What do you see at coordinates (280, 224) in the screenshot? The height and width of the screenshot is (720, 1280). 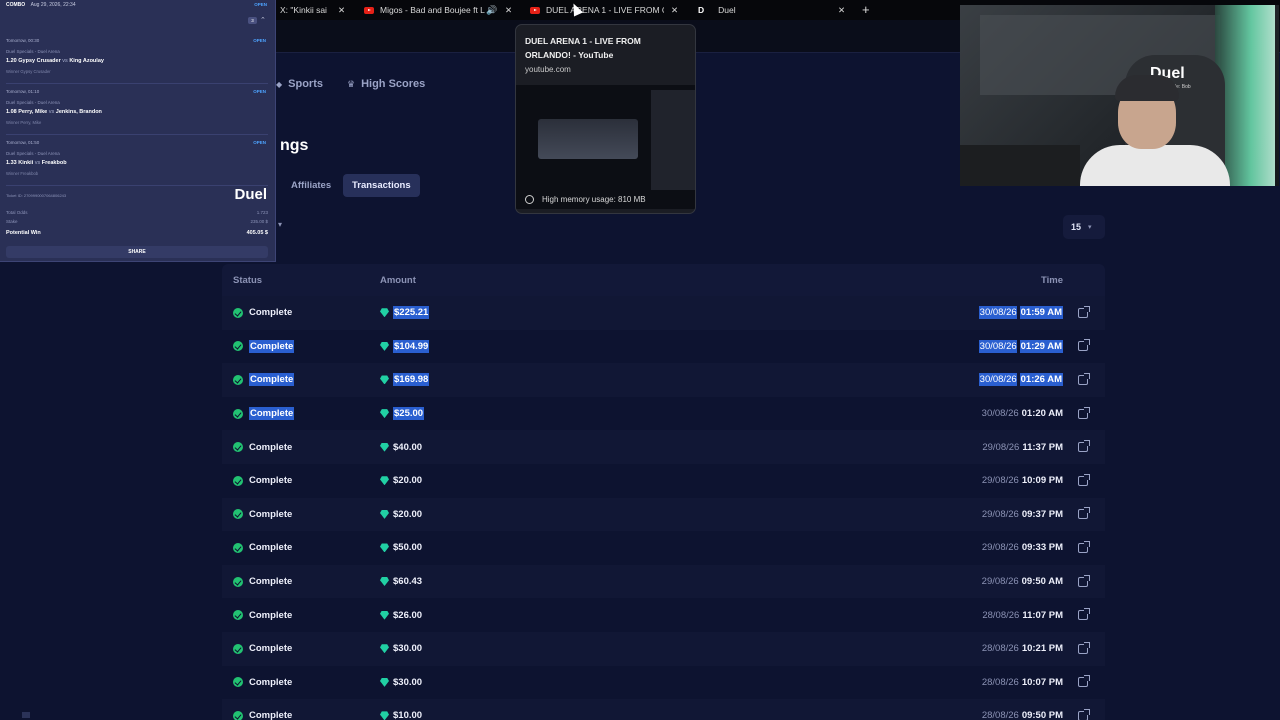 I see `chevron-down-icon: ▾` at bounding box center [280, 224].